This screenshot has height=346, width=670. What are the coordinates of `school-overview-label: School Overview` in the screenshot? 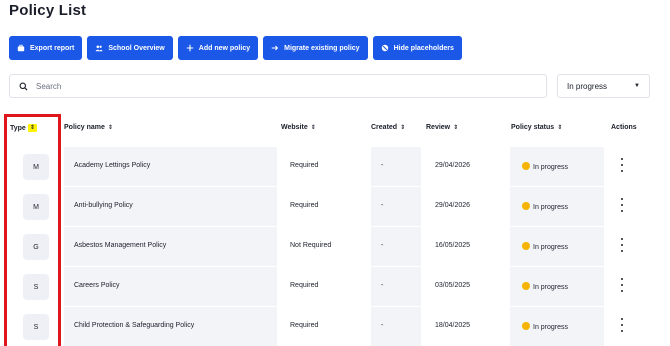 It's located at (136, 48).